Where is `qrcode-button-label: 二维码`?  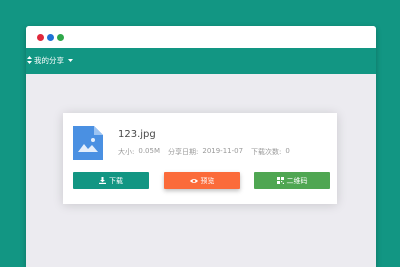
qrcode-button-label: 二维码 is located at coordinates (297, 180).